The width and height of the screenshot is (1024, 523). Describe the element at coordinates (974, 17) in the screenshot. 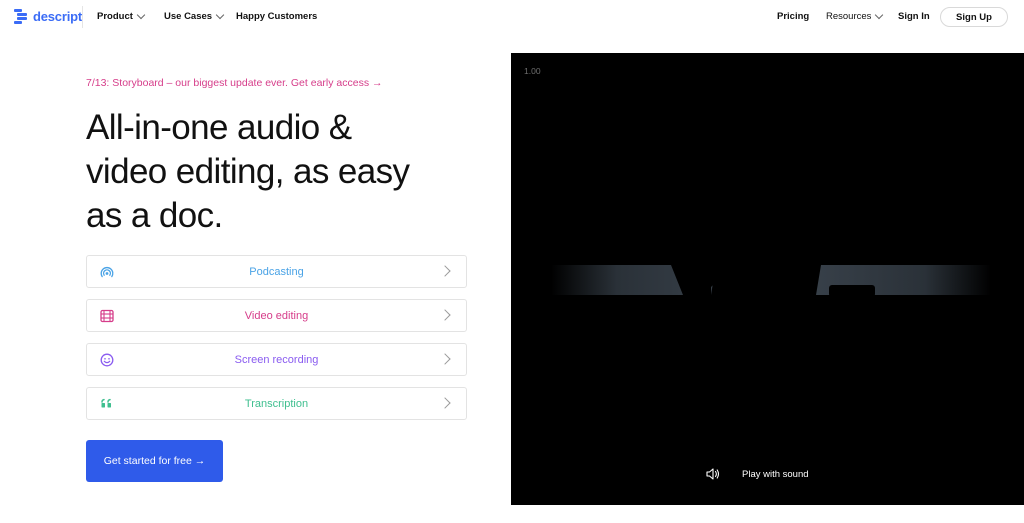

I see `sign-up-button: Sign Up` at that location.